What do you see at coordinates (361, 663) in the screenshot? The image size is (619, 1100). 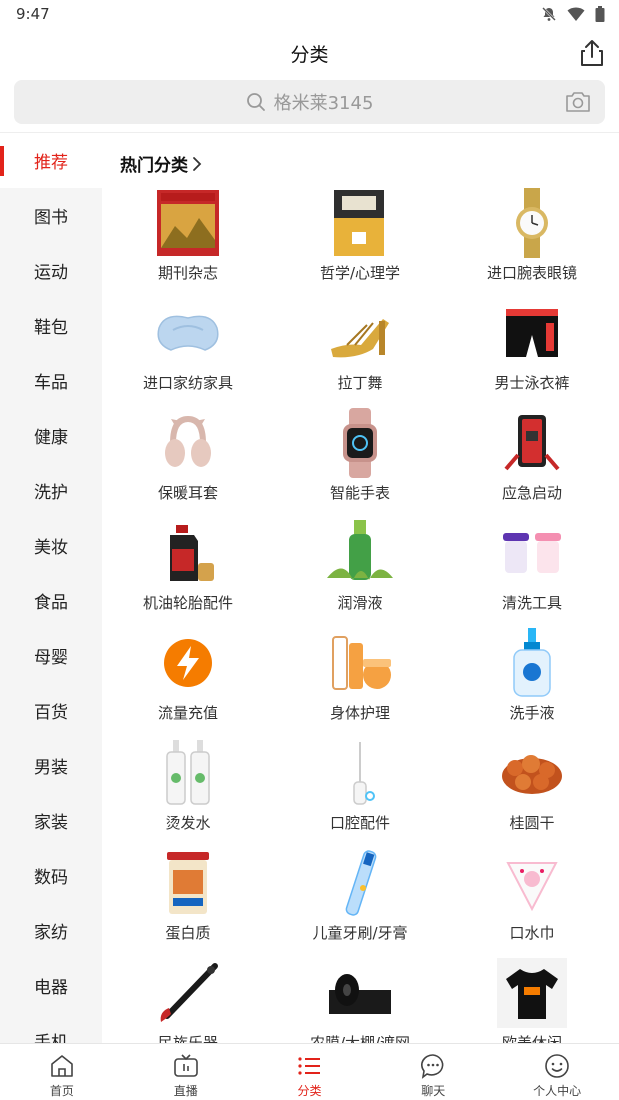 I see `body-care-icon` at bounding box center [361, 663].